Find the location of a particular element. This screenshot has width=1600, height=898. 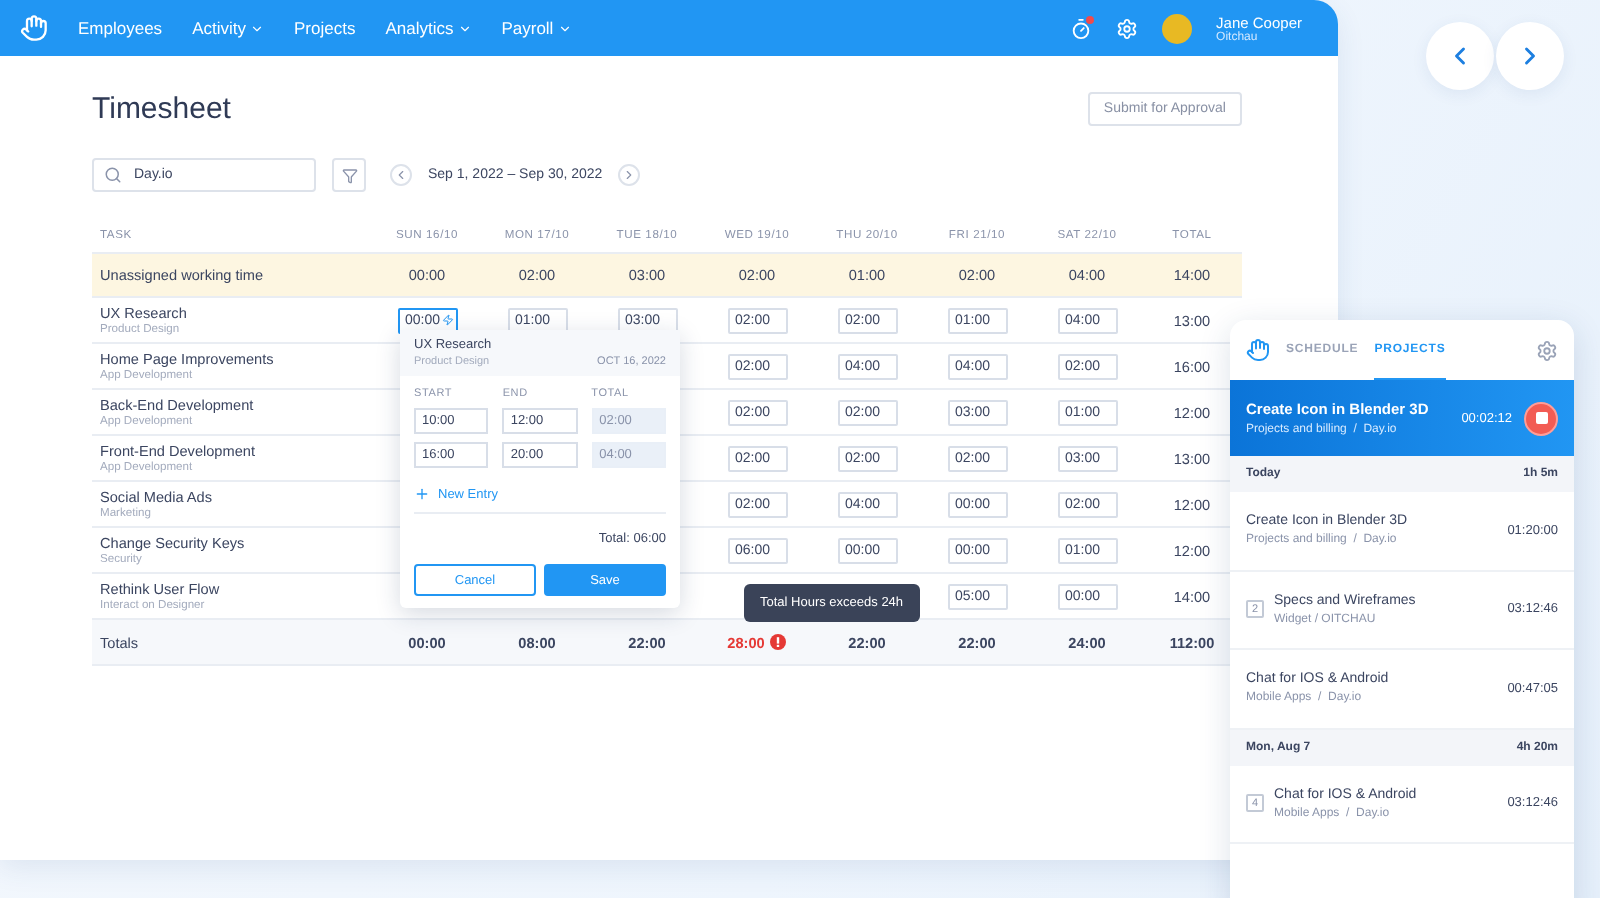

next-button is located at coordinates (629, 175).